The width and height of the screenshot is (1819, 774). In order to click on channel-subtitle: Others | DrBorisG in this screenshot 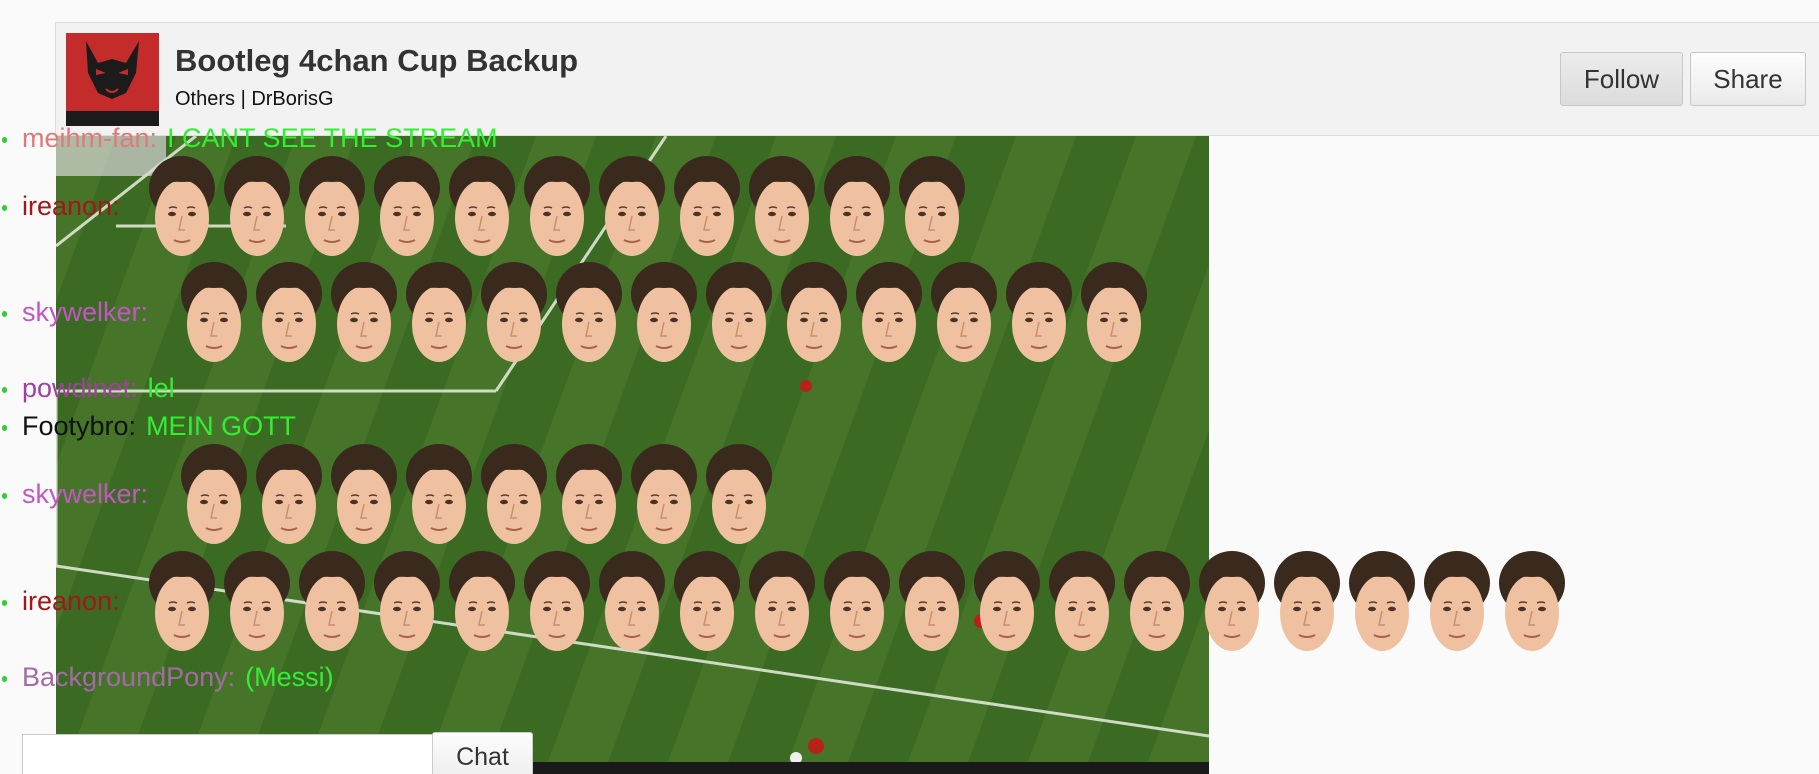, I will do `click(254, 99)`.